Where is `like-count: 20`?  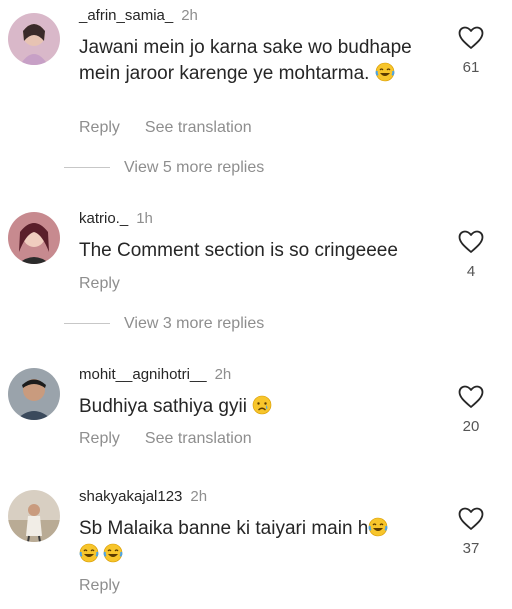 like-count: 20 is located at coordinates (471, 426).